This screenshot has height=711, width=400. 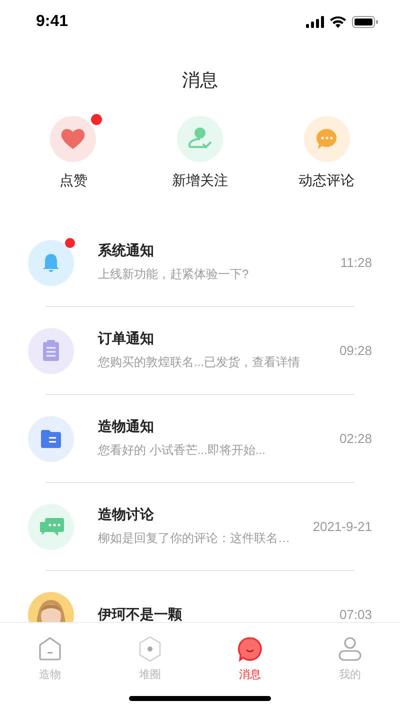 I want to click on message-time: 09:28, so click(x=355, y=350).